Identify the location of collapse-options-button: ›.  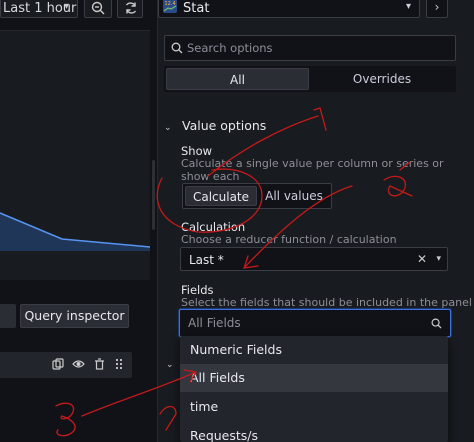
(437, 9).